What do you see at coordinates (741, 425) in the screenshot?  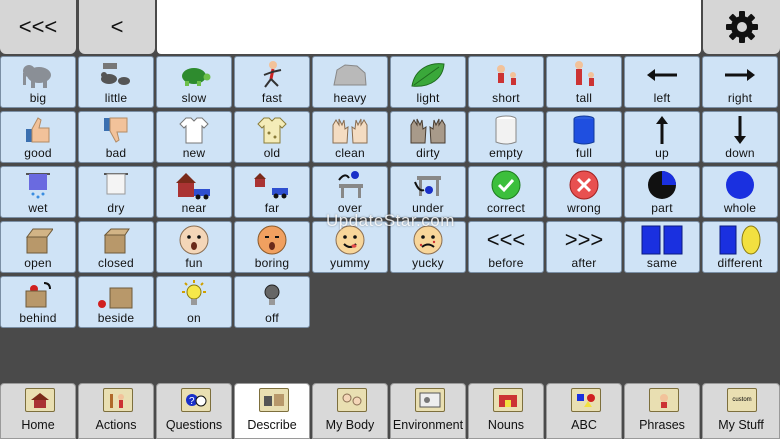 I see `tab-label: My Stuff` at bounding box center [741, 425].